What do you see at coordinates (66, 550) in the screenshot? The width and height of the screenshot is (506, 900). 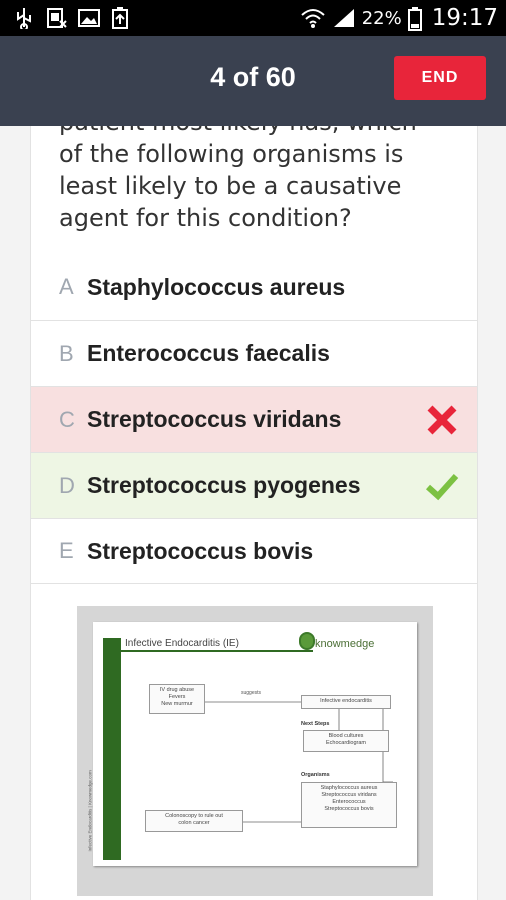 I see `answer-letter: E` at bounding box center [66, 550].